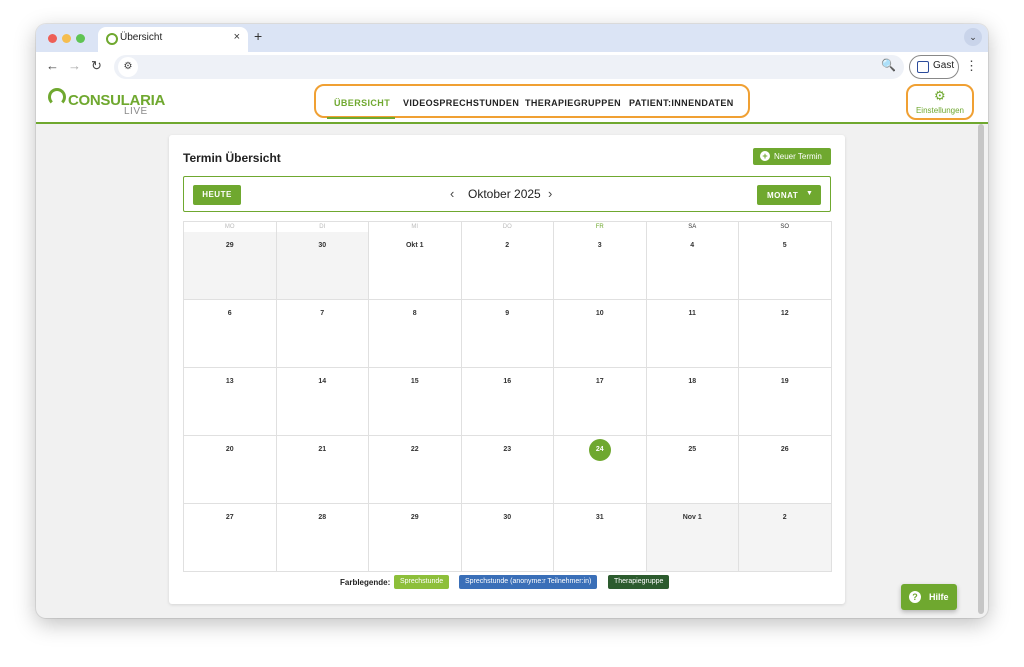 This screenshot has width=1024, height=667. Describe the element at coordinates (798, 156) in the screenshot. I see `new-appointment-label: Neuer Termin` at that location.